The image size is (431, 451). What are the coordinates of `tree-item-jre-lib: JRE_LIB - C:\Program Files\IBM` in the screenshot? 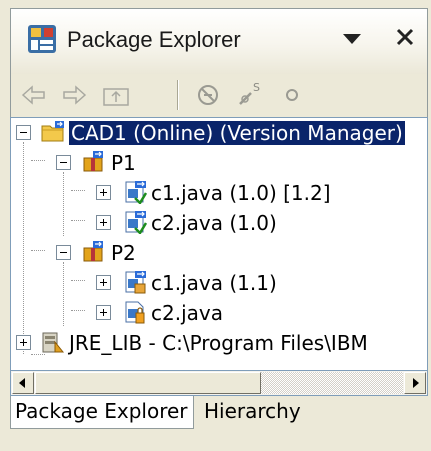 It's located at (219, 343).